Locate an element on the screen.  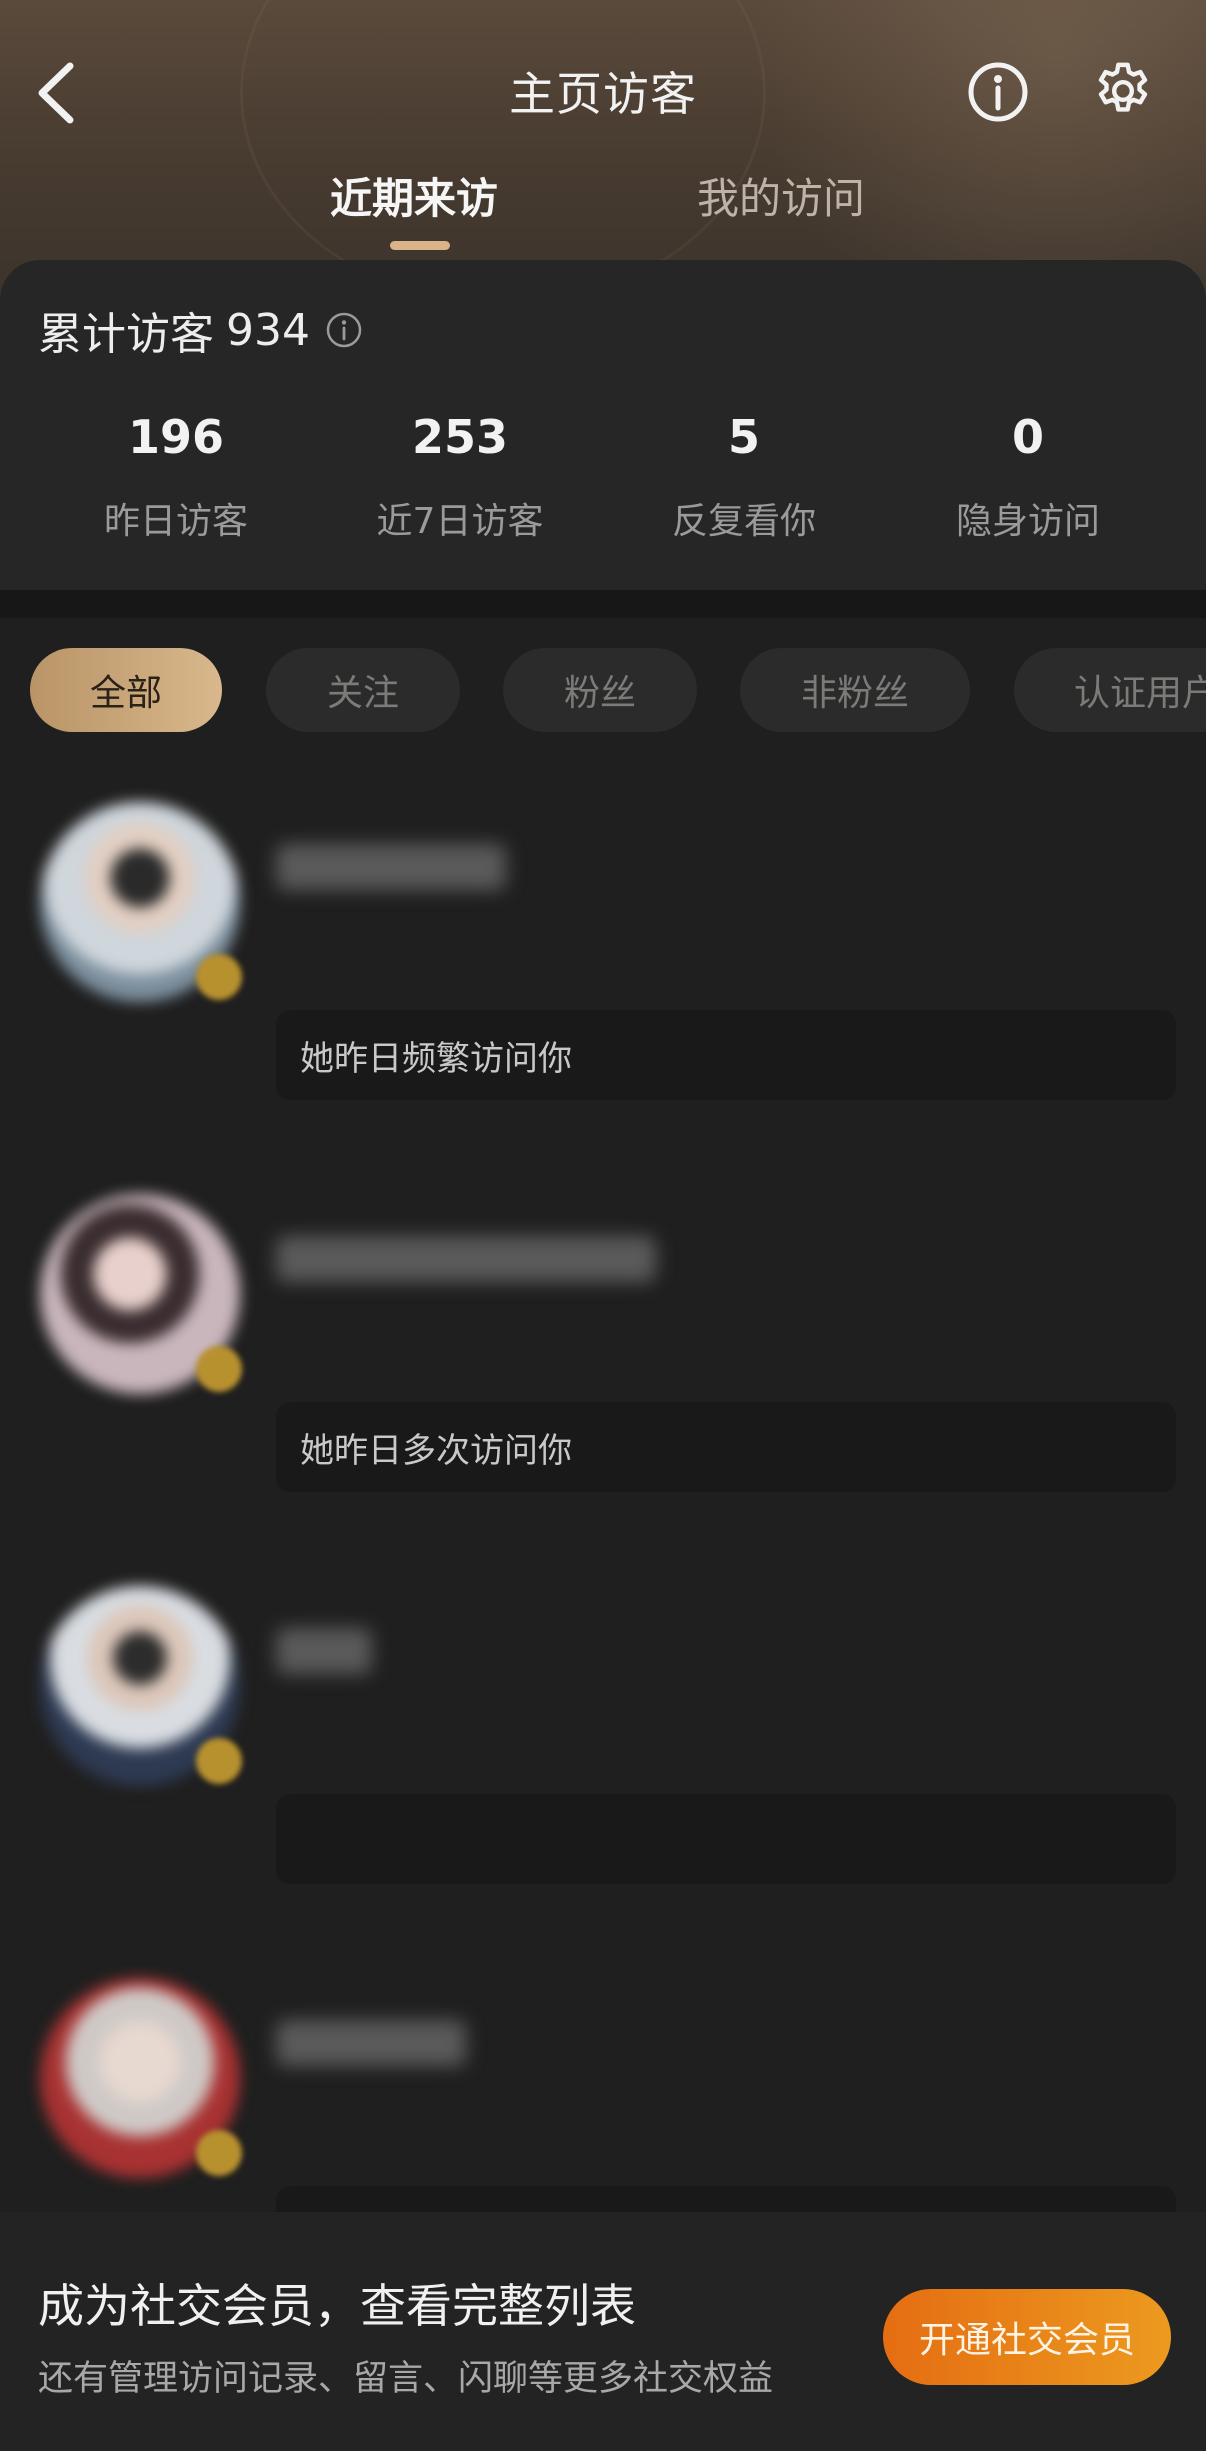
stat-value: 0 is located at coordinates (1027, 437).